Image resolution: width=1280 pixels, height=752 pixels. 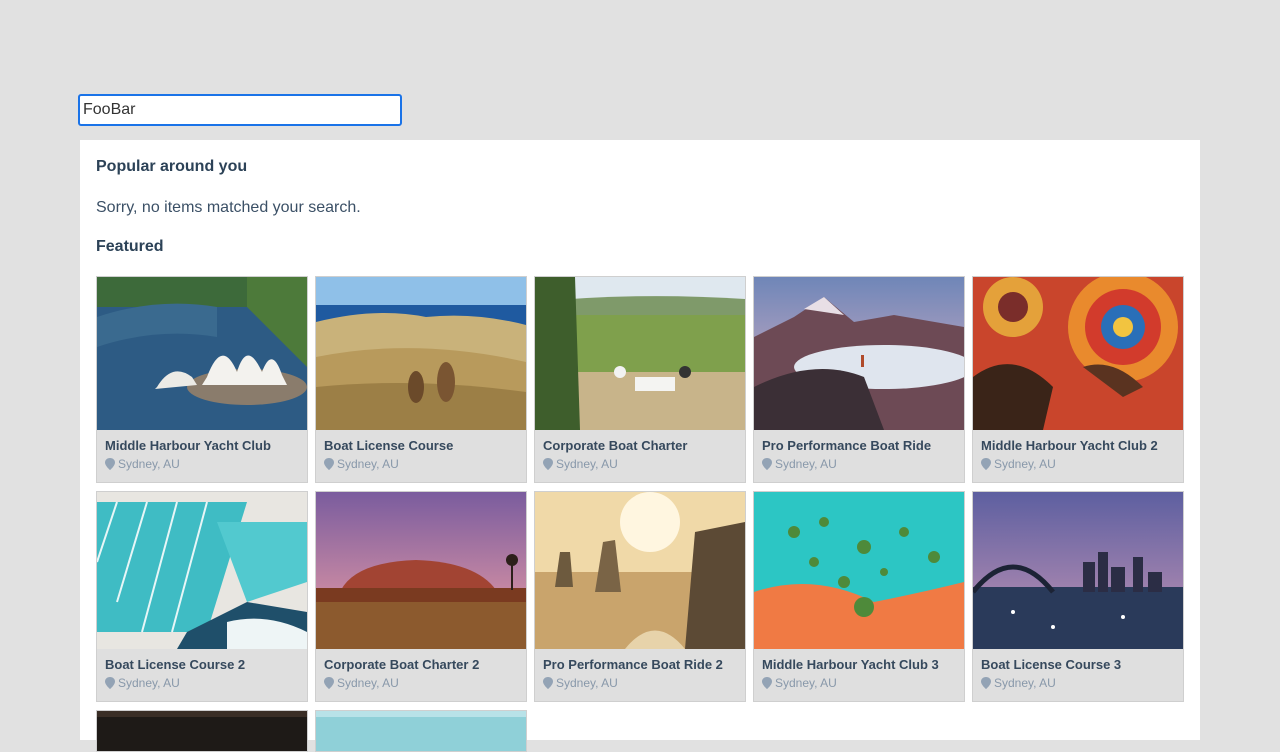 I want to click on featured-card: Middle Harbour Yacht Club 2 Sydney, AU, so click(x=1078, y=379).